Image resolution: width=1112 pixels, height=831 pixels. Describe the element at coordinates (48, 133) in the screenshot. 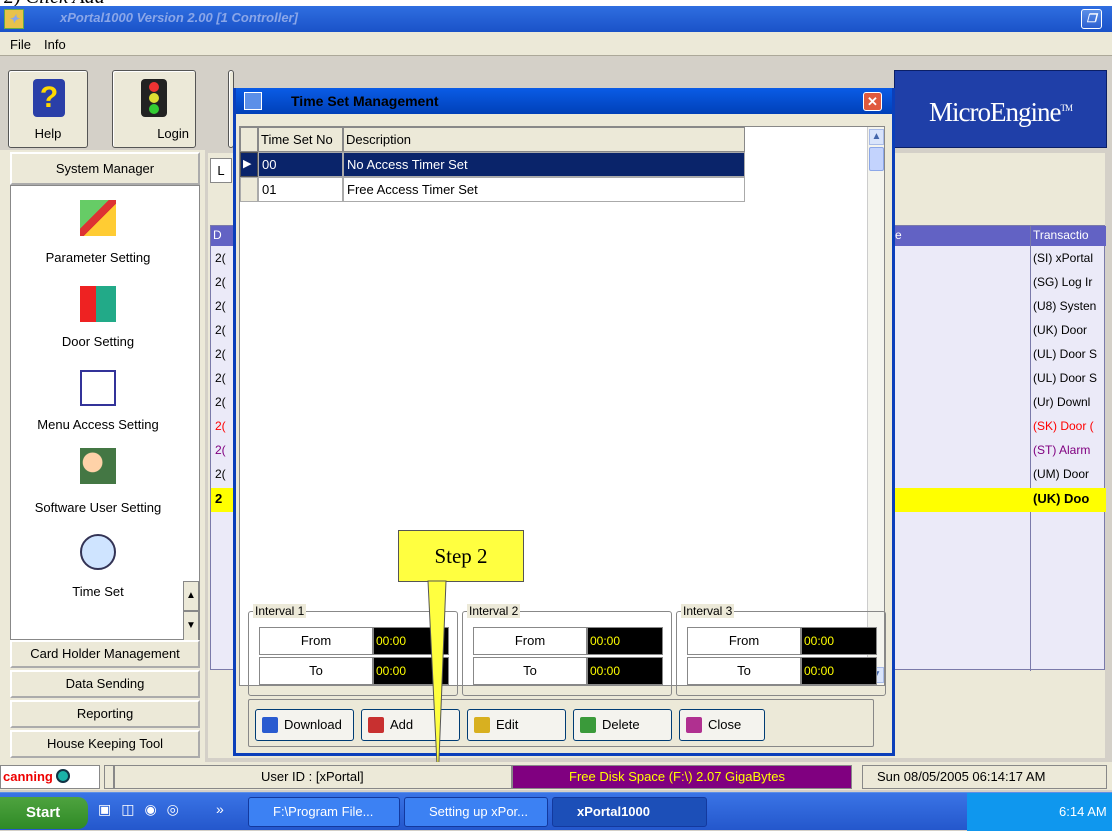

I see `help-label: Help` at that location.